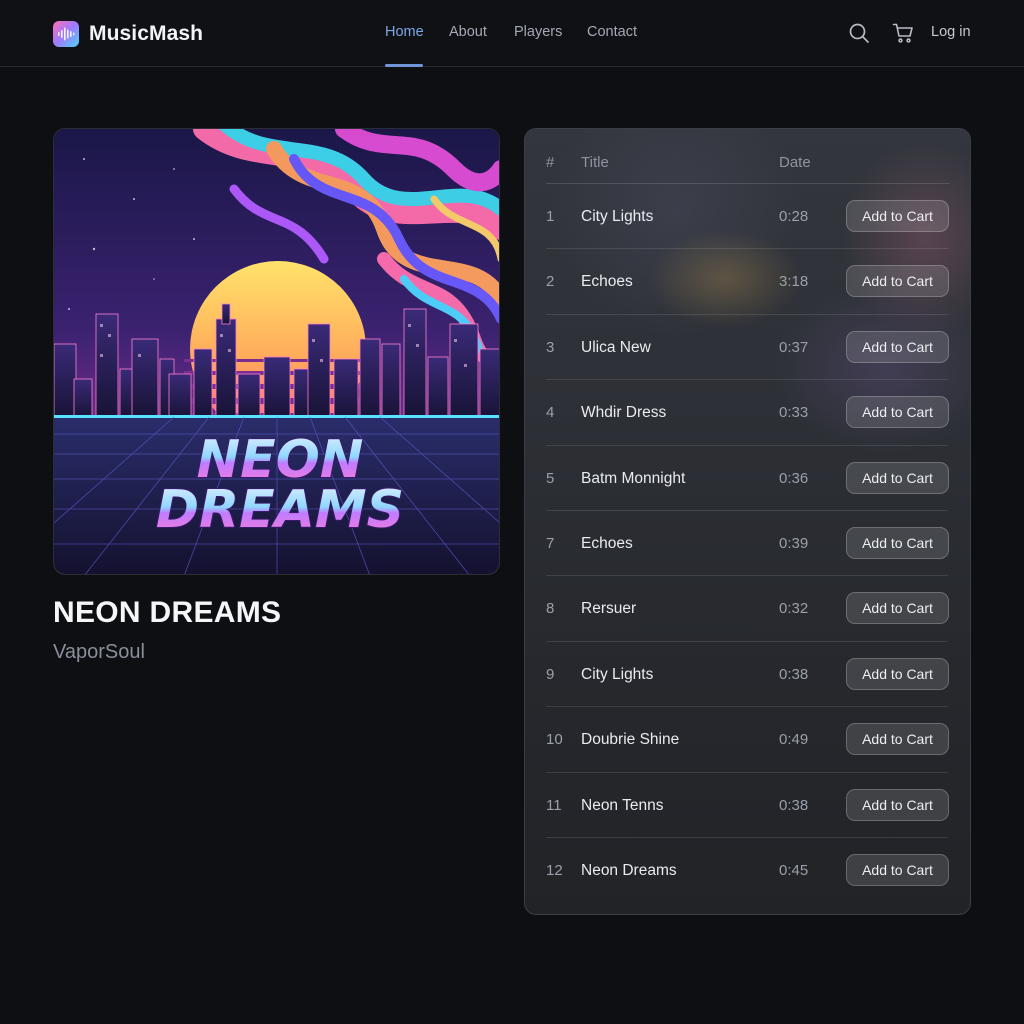 The height and width of the screenshot is (1024, 1024). What do you see at coordinates (629, 871) in the screenshot?
I see `track-title: Neon Dreams` at bounding box center [629, 871].